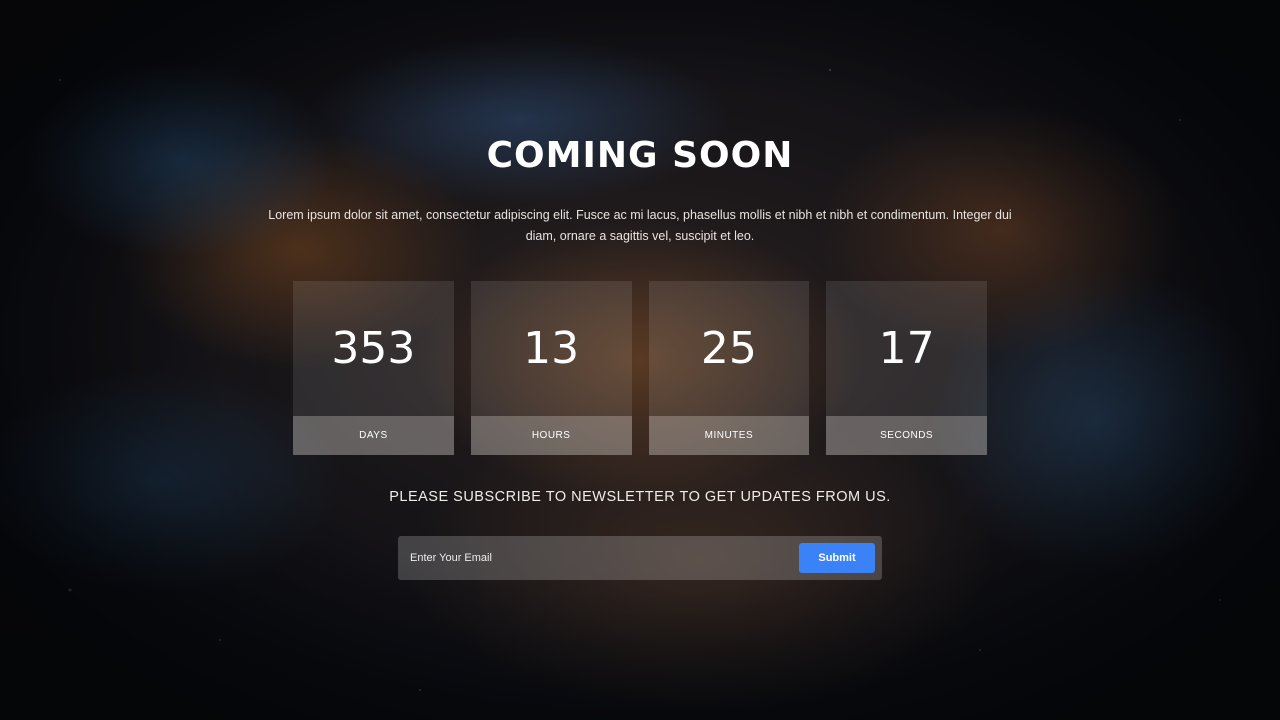 This screenshot has width=1280, height=720. What do you see at coordinates (373, 435) in the screenshot?
I see `days-label: DAYS` at bounding box center [373, 435].